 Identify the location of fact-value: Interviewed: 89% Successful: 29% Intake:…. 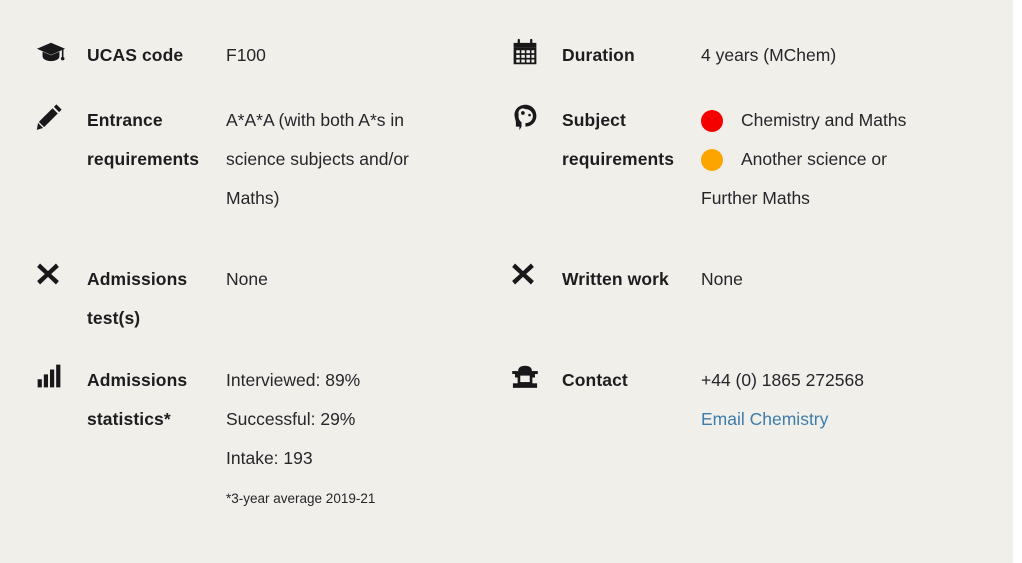
(366, 437).